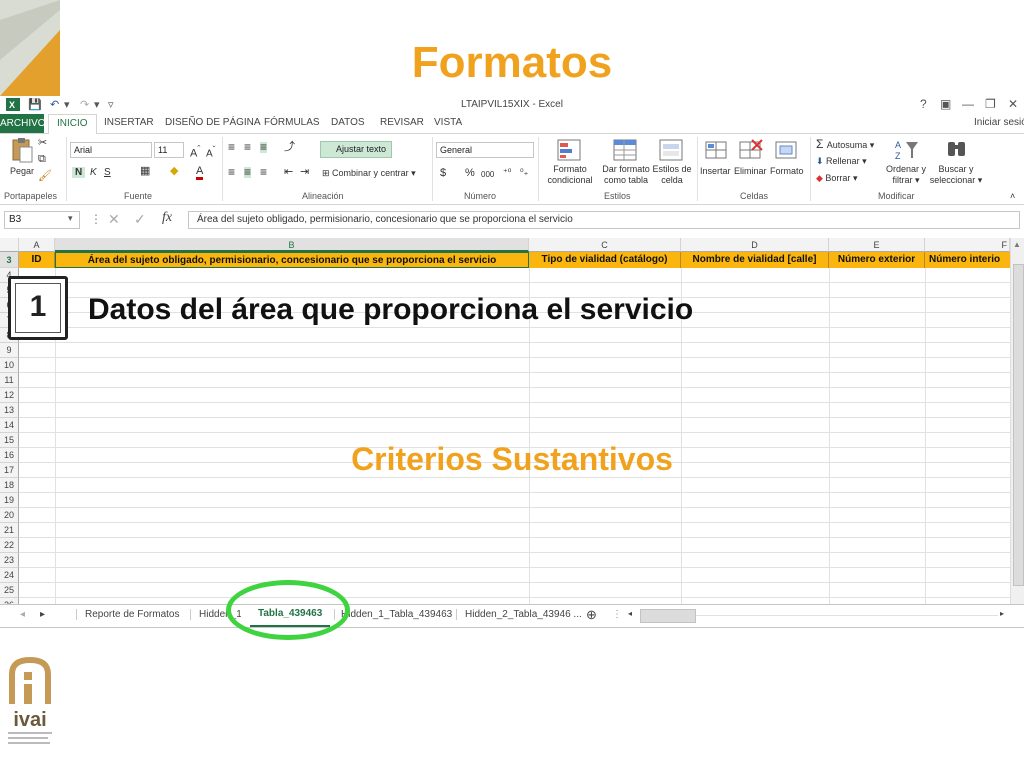  Describe the element at coordinates (231, 172) in the screenshot. I see `align-left-icon: ≡` at that location.